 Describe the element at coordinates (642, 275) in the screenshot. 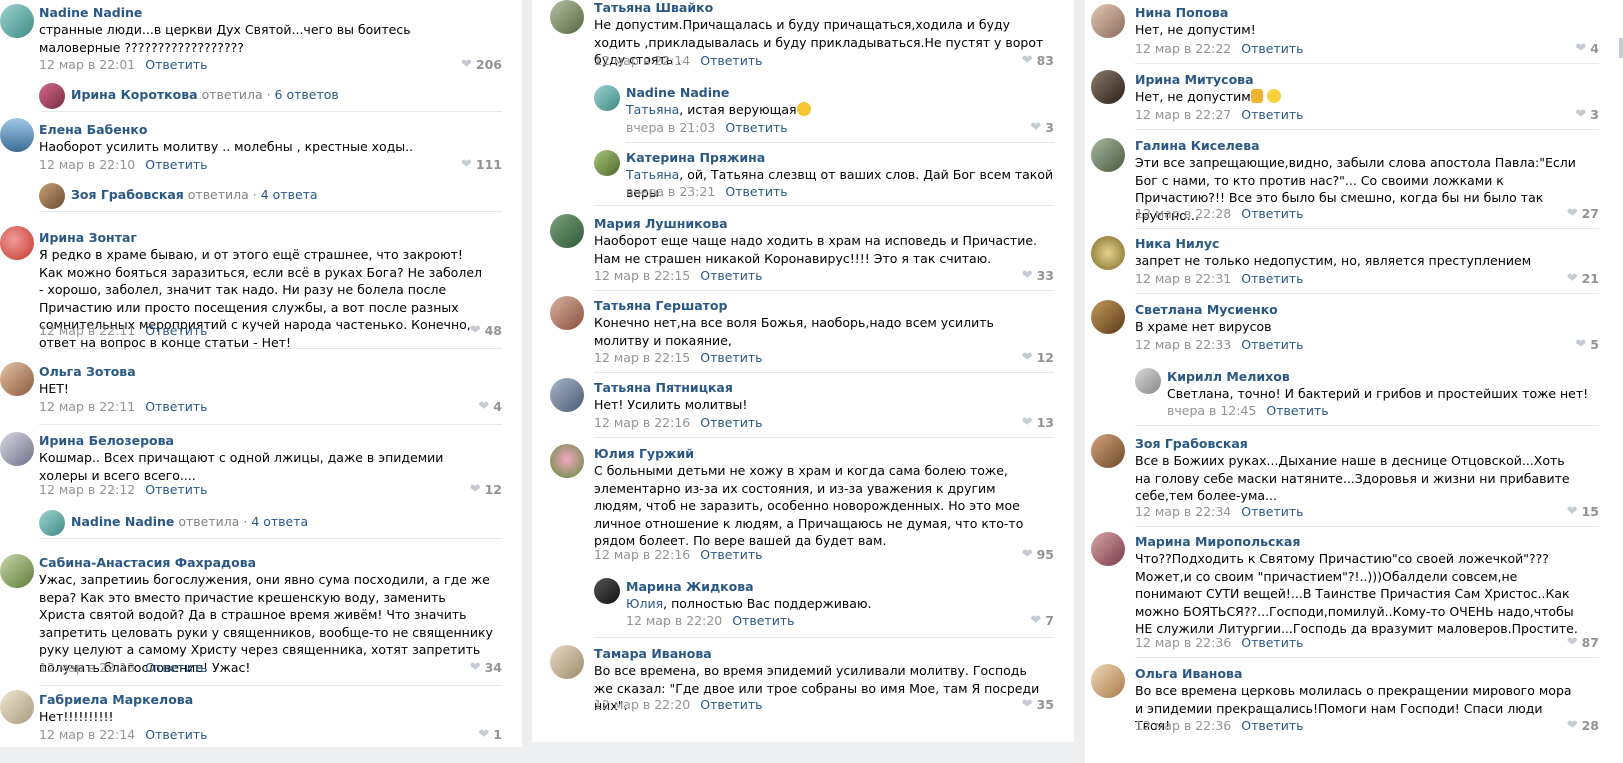

I see `comment-time: 12 мар в 22:15` at that location.